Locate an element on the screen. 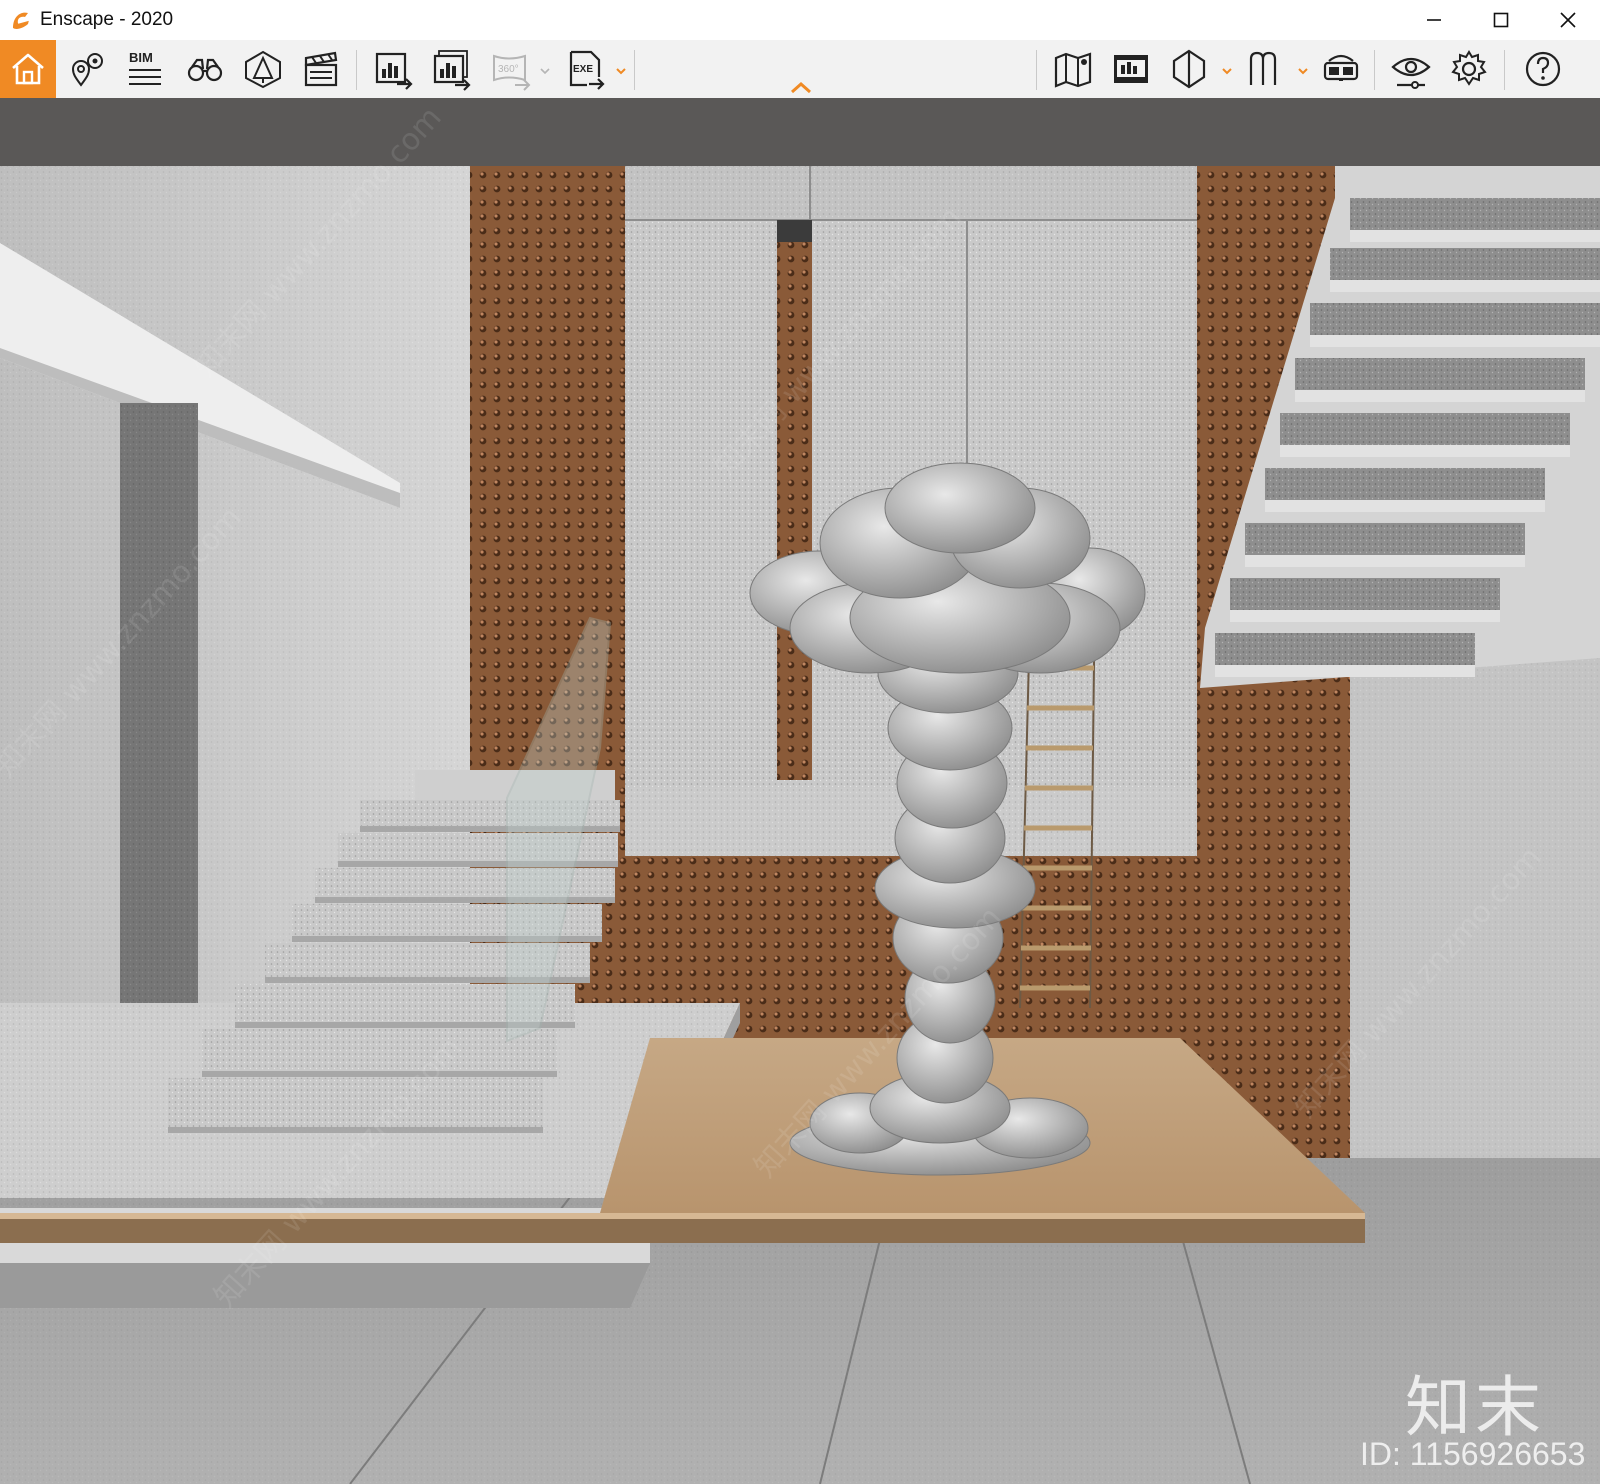  svg-text: BIM is located at coordinates (141, 57).